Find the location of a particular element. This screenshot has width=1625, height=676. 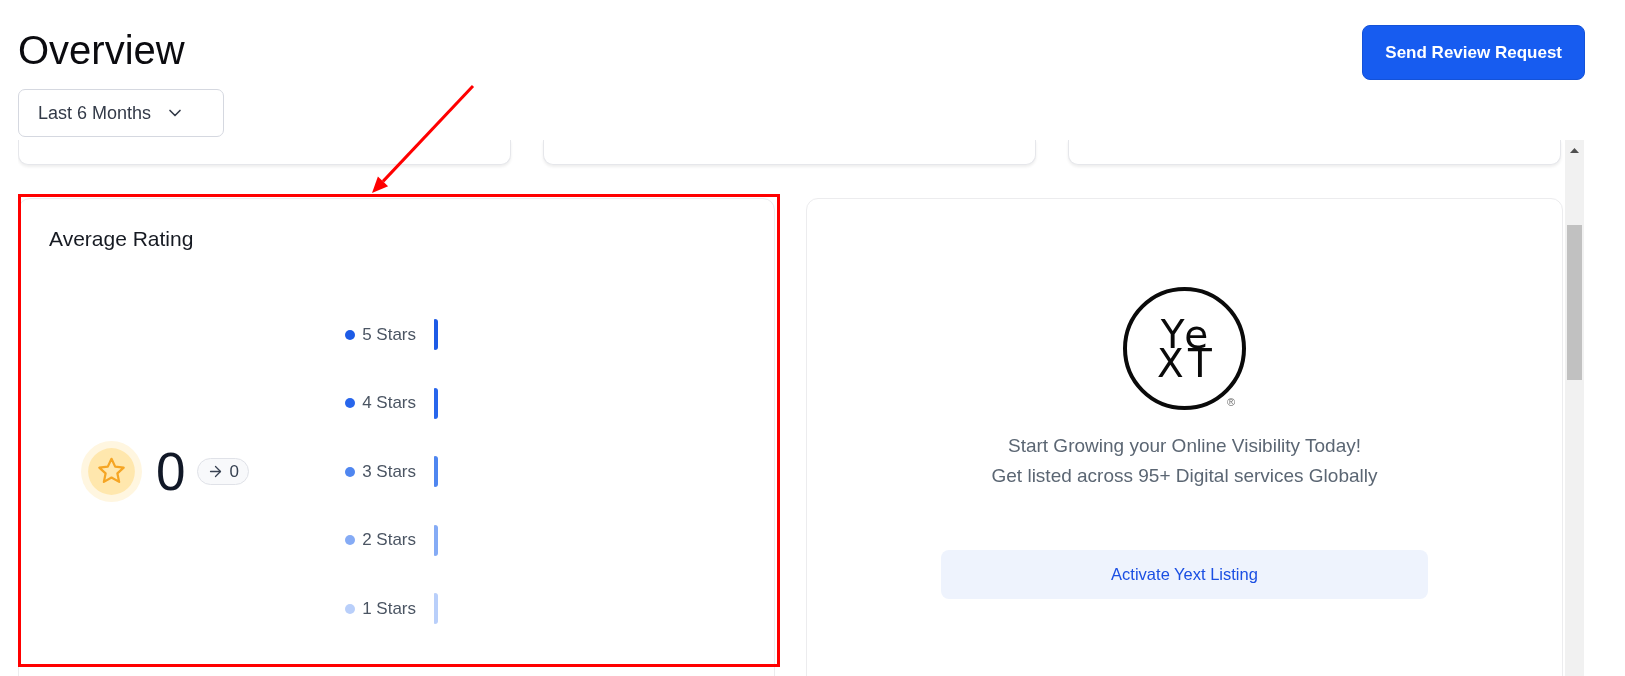

rating-label: 2 Stars is located at coordinates (389, 540).